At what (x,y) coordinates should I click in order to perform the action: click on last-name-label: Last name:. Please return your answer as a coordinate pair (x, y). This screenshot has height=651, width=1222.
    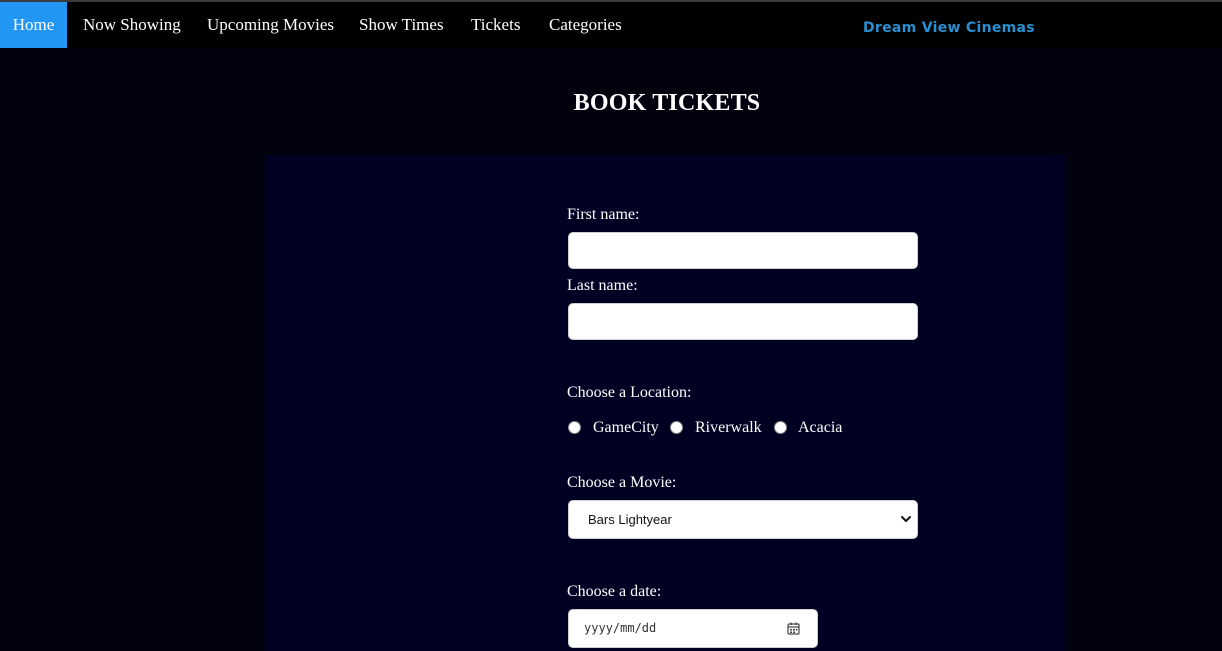
    Looking at the image, I should click on (602, 285).